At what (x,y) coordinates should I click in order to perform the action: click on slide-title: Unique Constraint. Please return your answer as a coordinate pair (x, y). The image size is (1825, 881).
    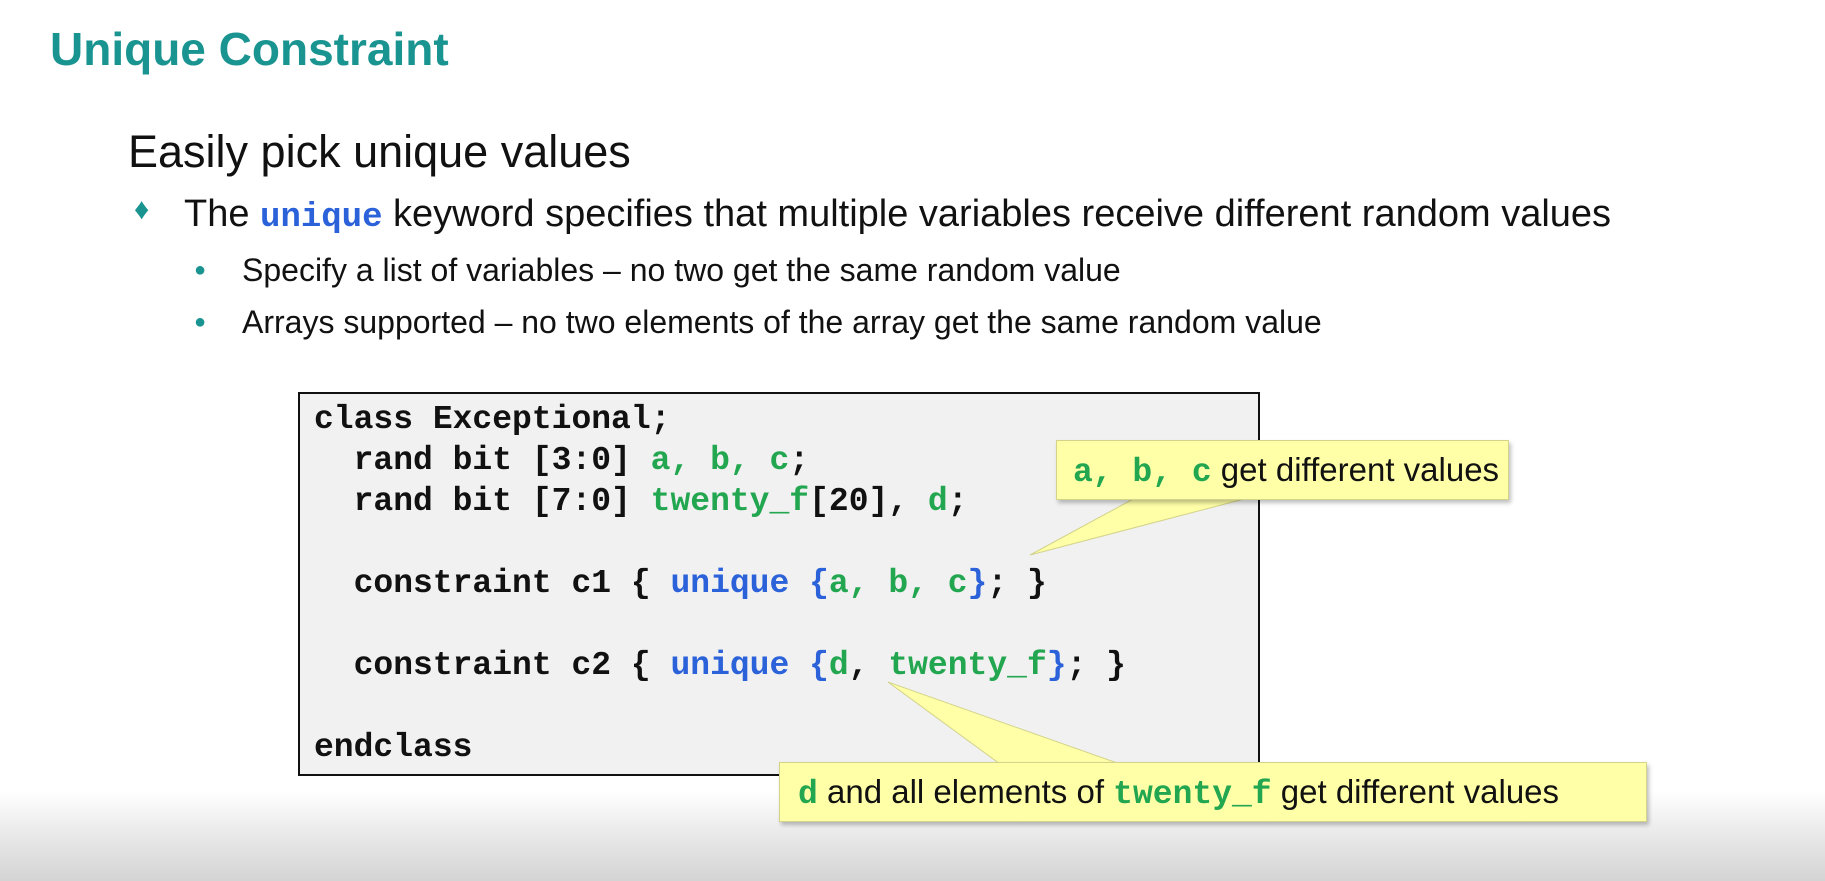
    Looking at the image, I should click on (249, 49).